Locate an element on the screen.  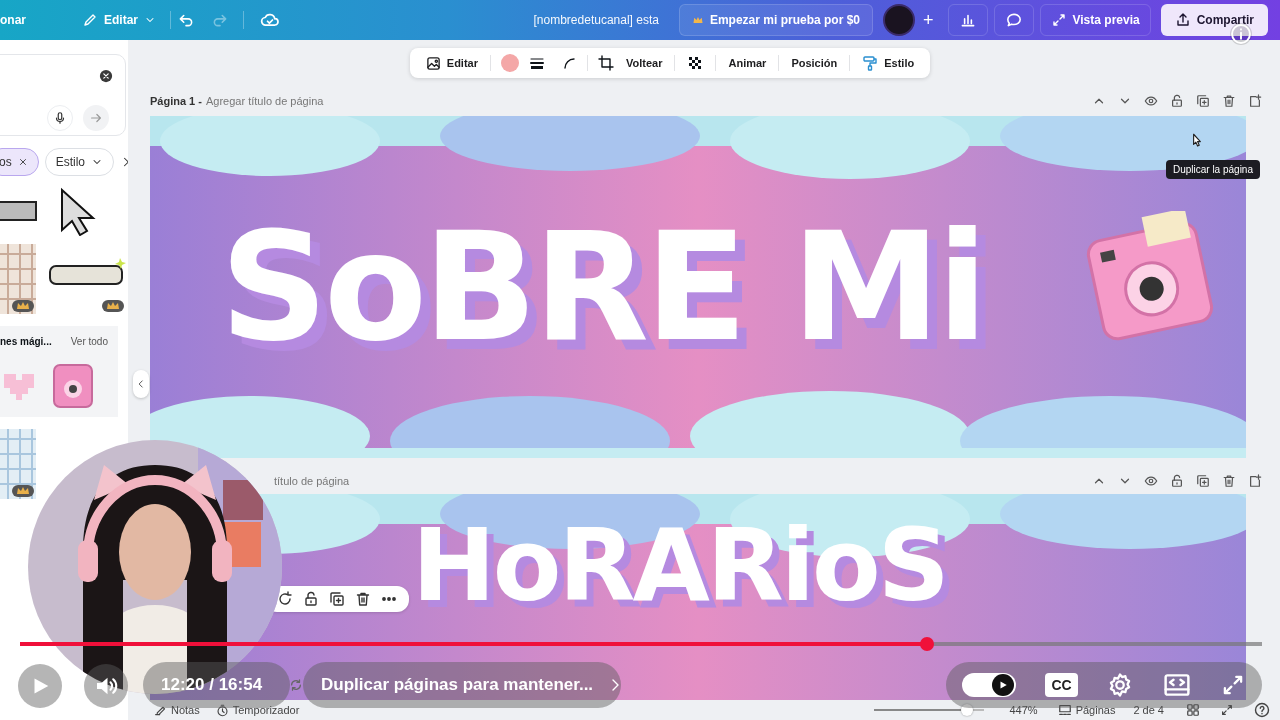
chevron-left-icon is located at coordinates (141, 384).